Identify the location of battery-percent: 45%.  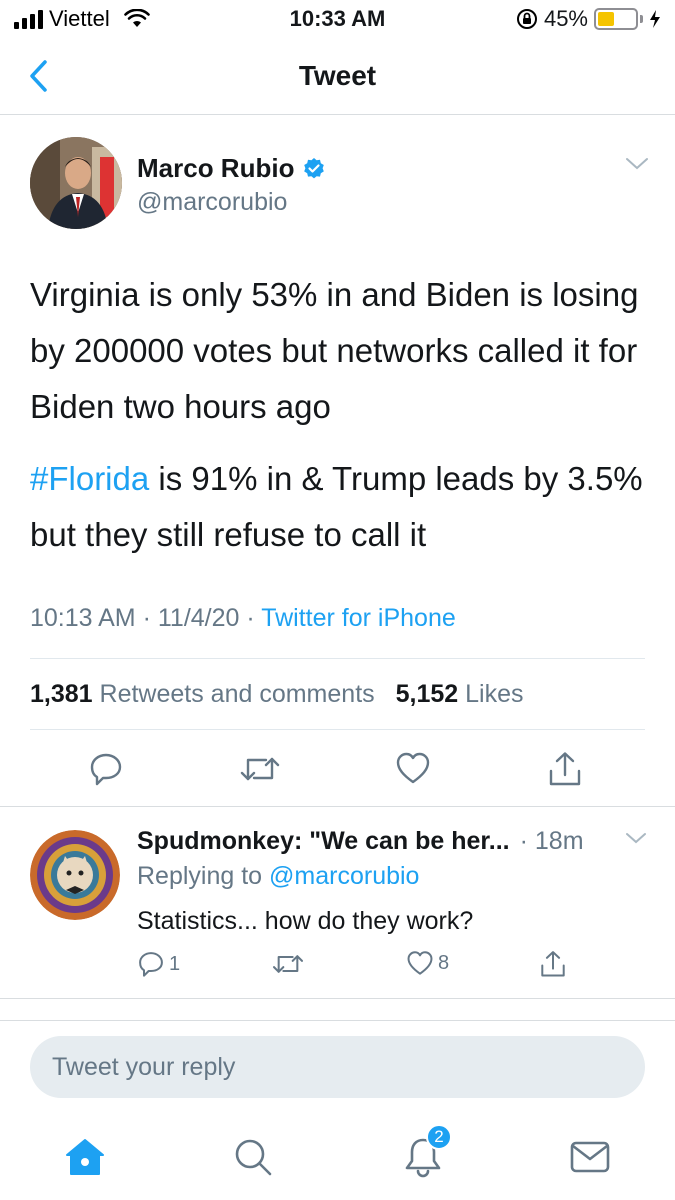
(565, 18).